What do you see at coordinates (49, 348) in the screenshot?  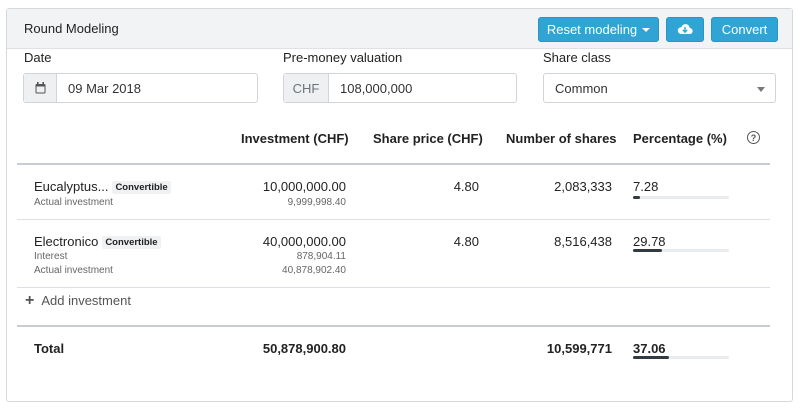 I see `total-label: Total` at bounding box center [49, 348].